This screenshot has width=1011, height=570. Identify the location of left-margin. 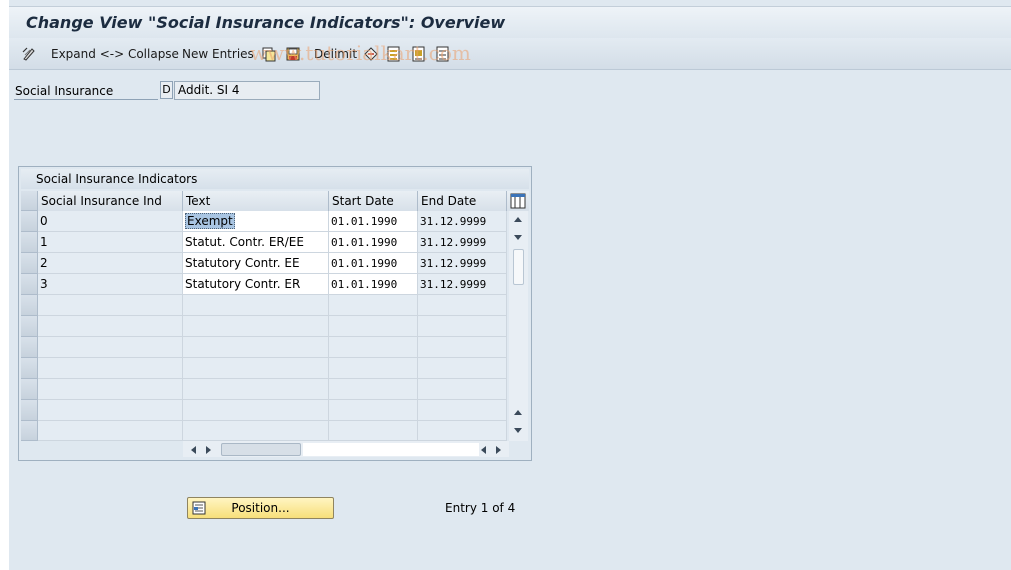
(4, 285).